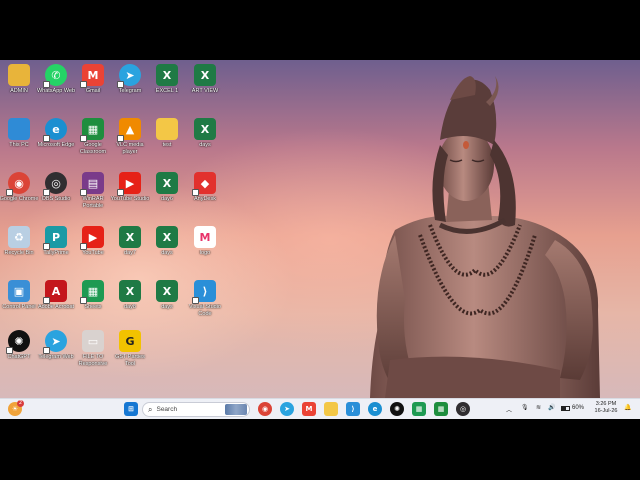 This screenshot has width=640, height=480. What do you see at coordinates (167, 145) in the screenshot?
I see `desktop-icon-label: test` at bounding box center [167, 145].